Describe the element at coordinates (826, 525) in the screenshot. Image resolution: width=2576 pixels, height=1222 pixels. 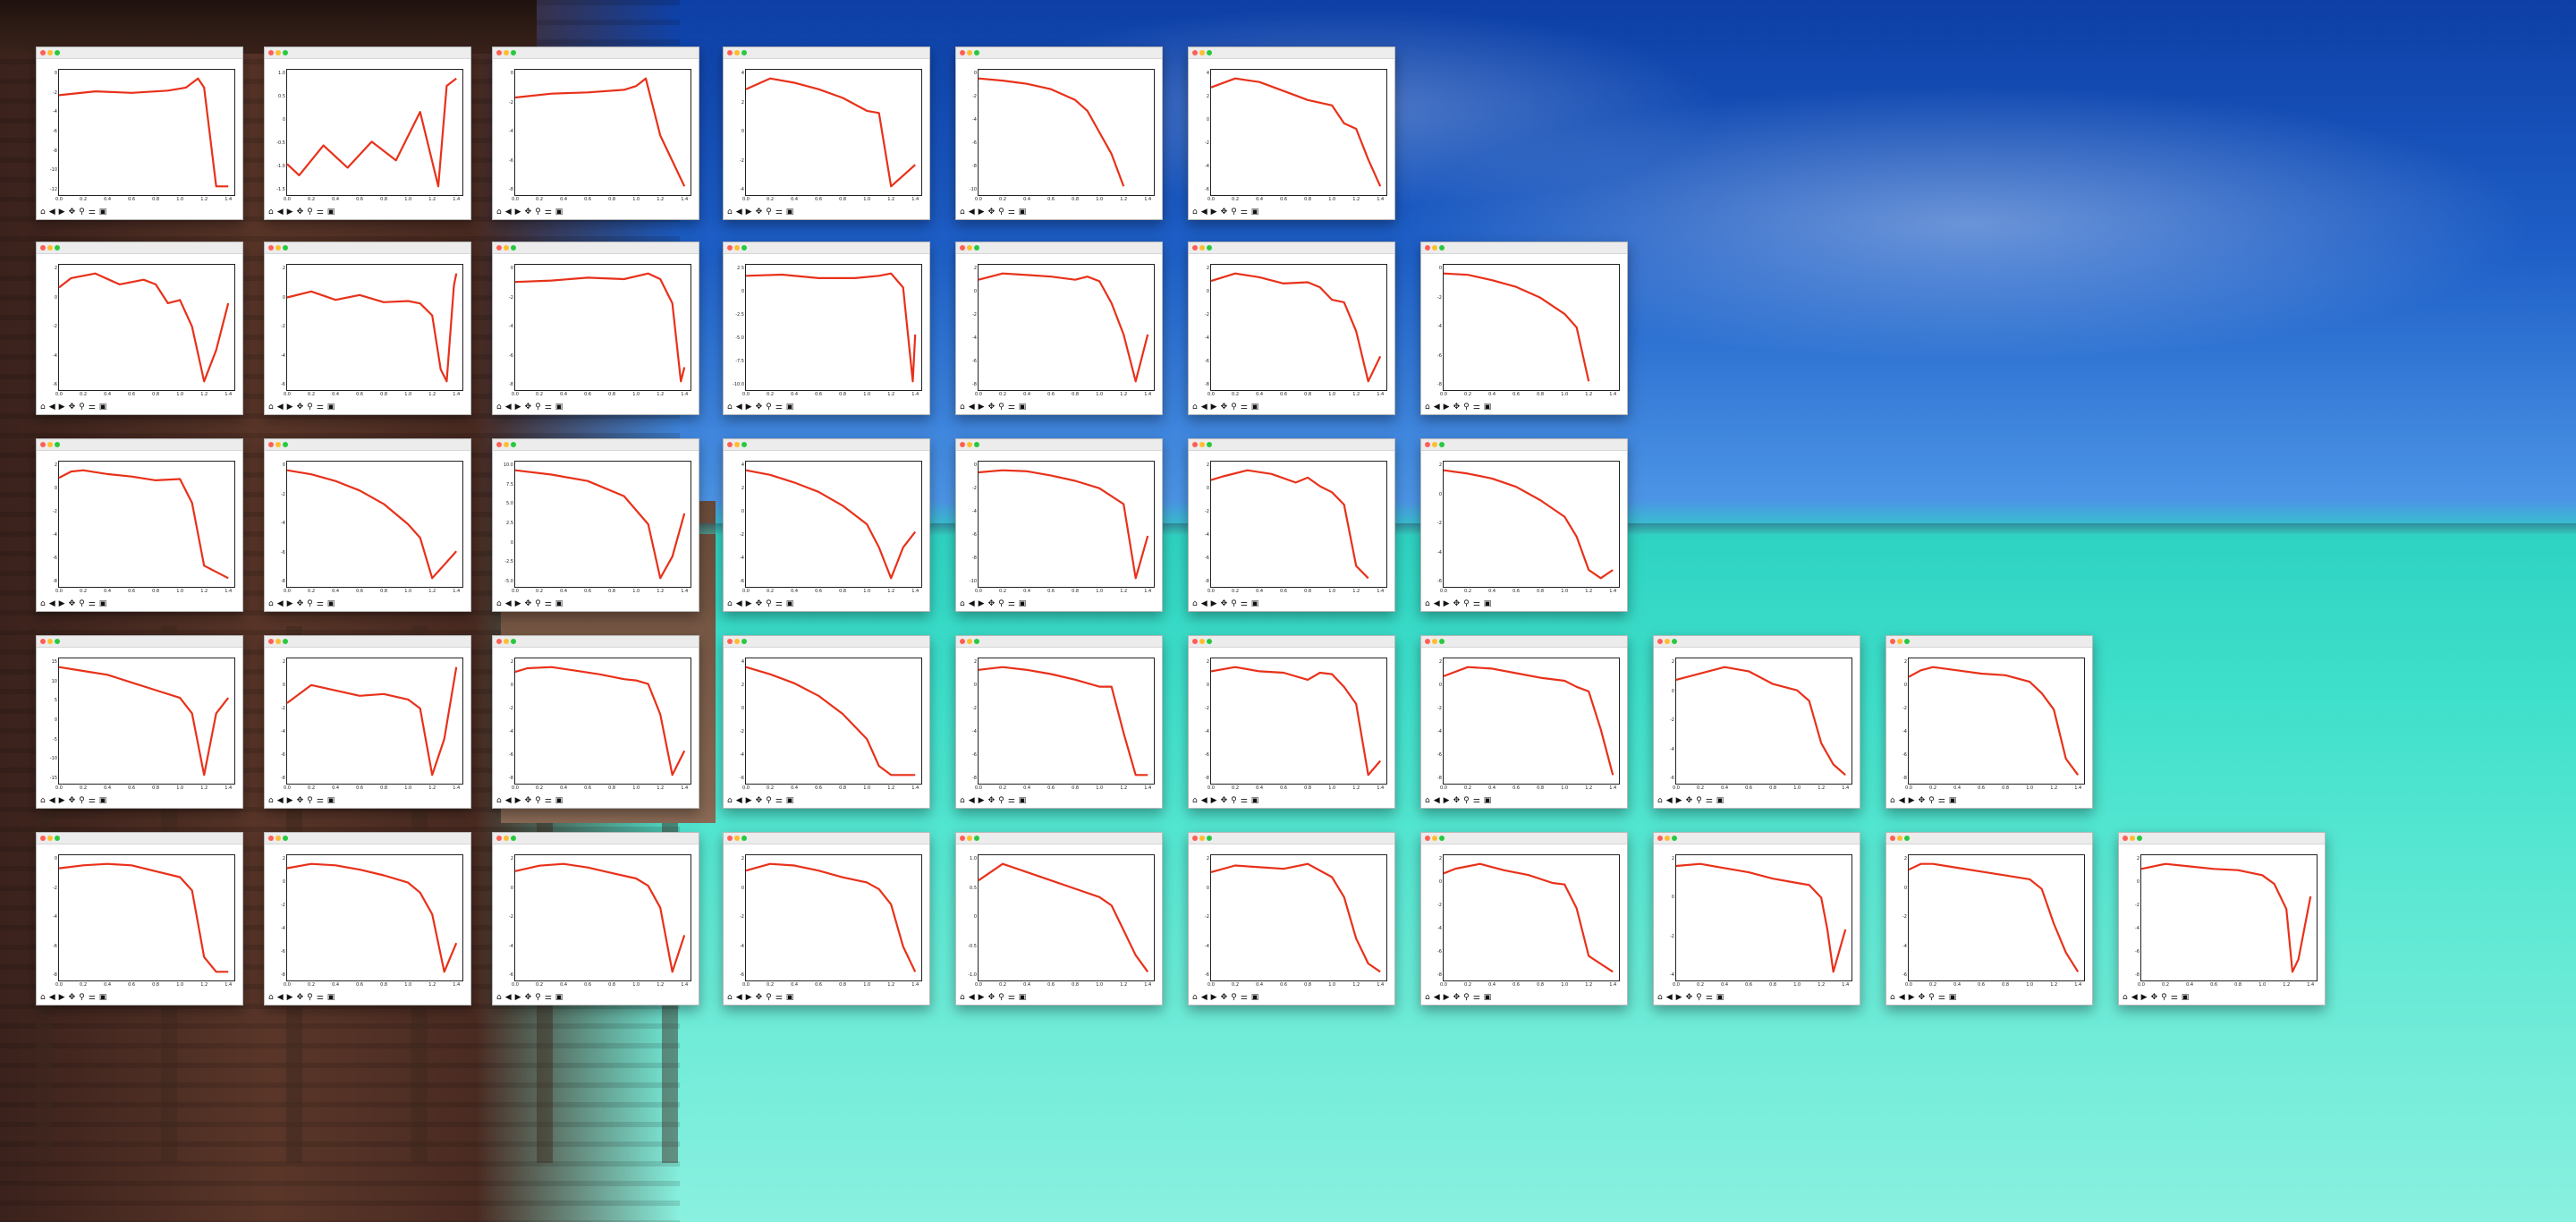
I see `figure-window: 4 2 0 -2 -4 -6 0.0 0.2 0.4 0.6 0.8 1.0 1.2 1.4 ⌂ ◀ ▶ ✥ ⚲ ⚌ ▣` at that location.